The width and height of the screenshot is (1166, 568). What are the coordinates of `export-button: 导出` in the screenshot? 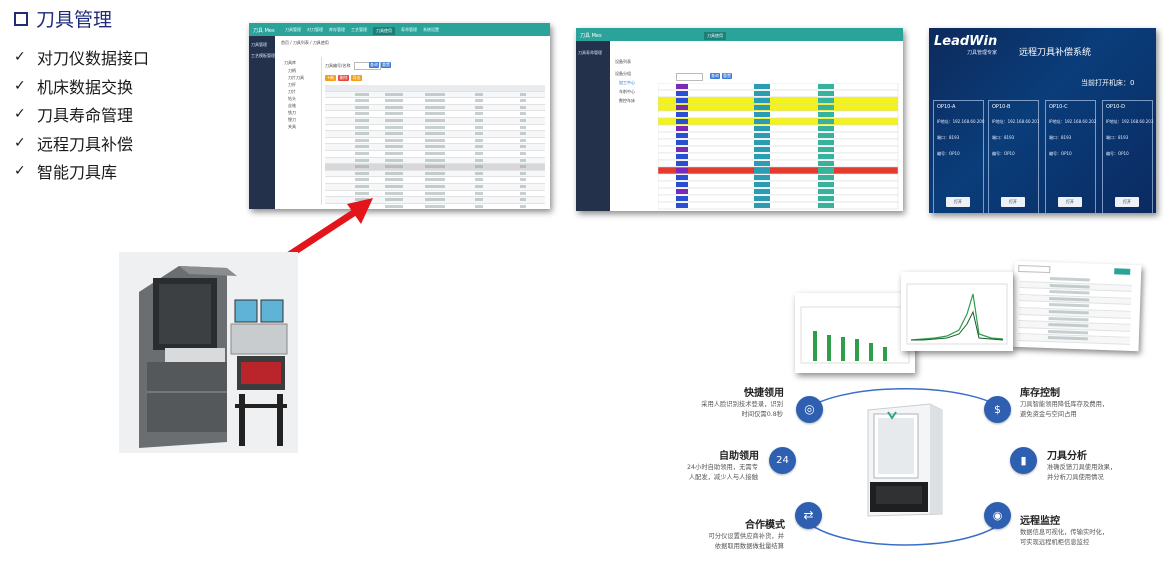 It's located at (356, 78).